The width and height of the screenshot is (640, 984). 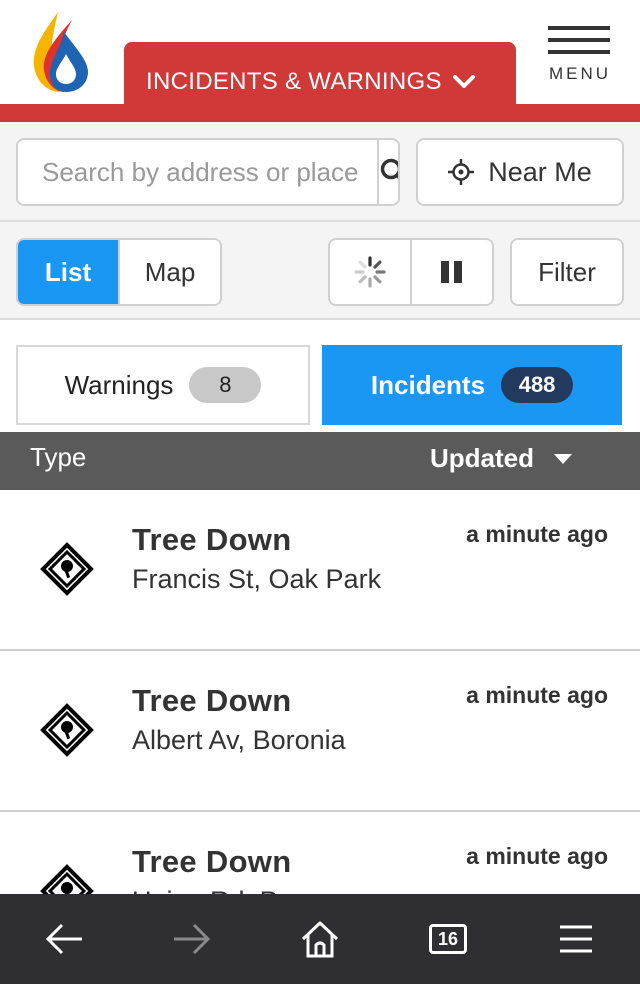 What do you see at coordinates (320, 271) in the screenshot?
I see `view-toolbar: List Map Filter` at bounding box center [320, 271].